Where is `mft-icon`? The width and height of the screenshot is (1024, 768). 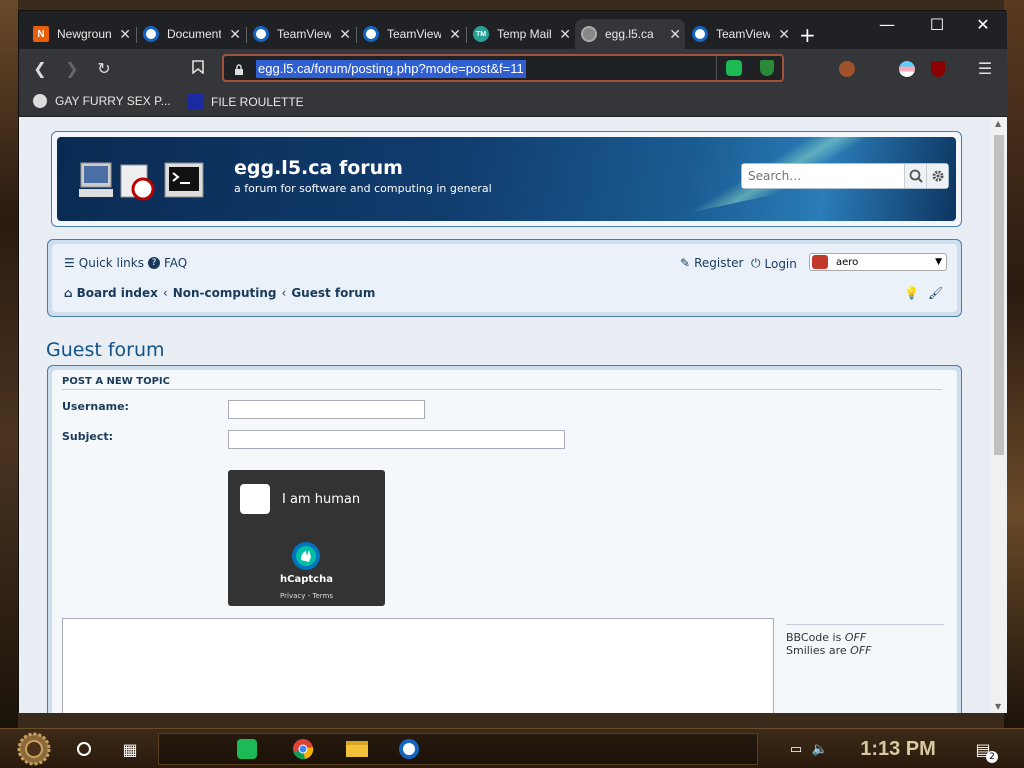
mft-icon is located at coordinates (195, 102).